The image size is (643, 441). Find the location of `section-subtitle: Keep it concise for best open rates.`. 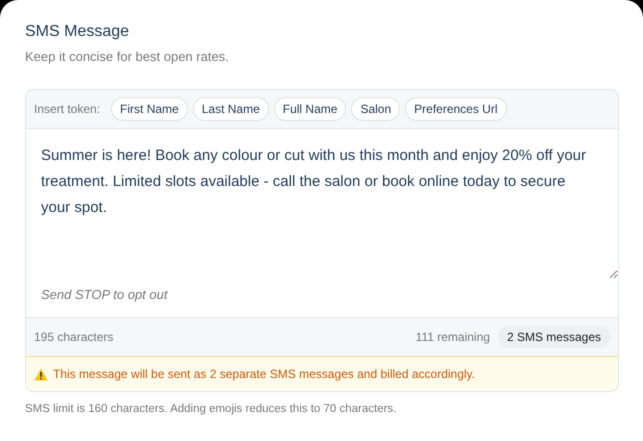

section-subtitle: Keep it concise for best open rates. is located at coordinates (127, 57).